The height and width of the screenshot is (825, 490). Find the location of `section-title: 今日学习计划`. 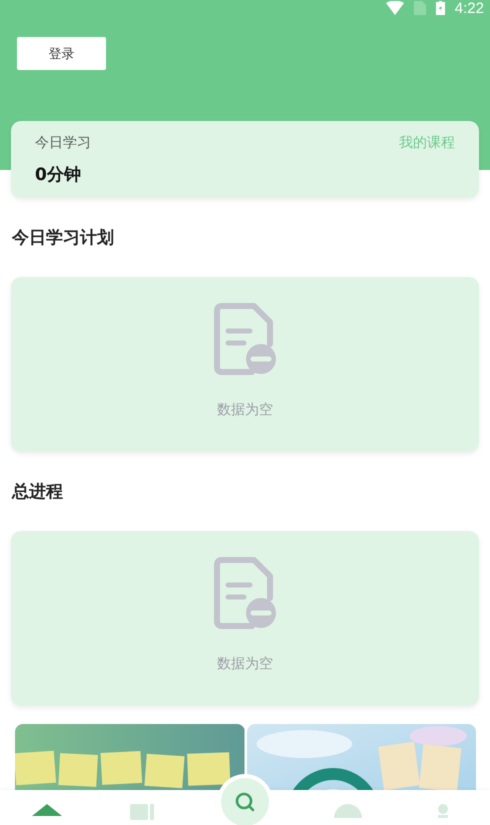

section-title: 今日学习计划 is located at coordinates (63, 238).